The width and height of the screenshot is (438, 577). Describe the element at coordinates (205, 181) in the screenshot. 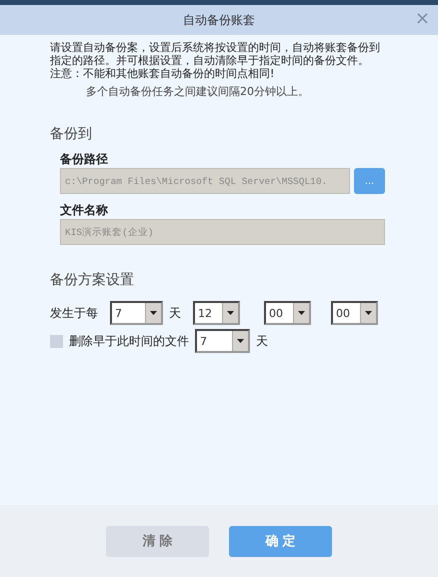

I see `path-field: c:\Program Files\Microsoft SQL Server\MSSQL10.` at that location.